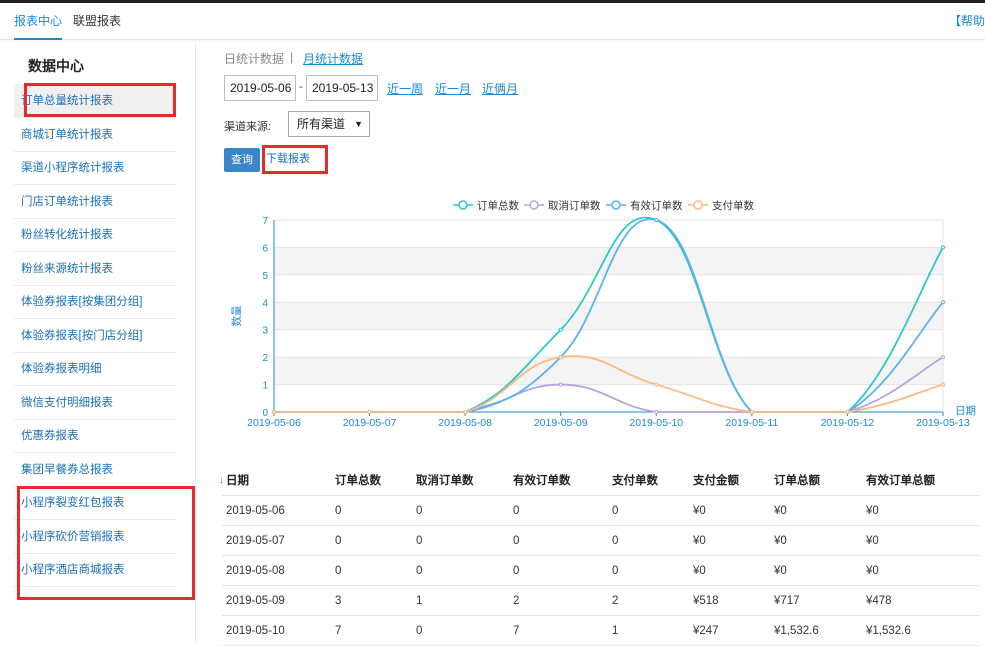 The height and width of the screenshot is (646, 985). Describe the element at coordinates (288, 158) in the screenshot. I see `download-report-button: 下载报表` at that location.